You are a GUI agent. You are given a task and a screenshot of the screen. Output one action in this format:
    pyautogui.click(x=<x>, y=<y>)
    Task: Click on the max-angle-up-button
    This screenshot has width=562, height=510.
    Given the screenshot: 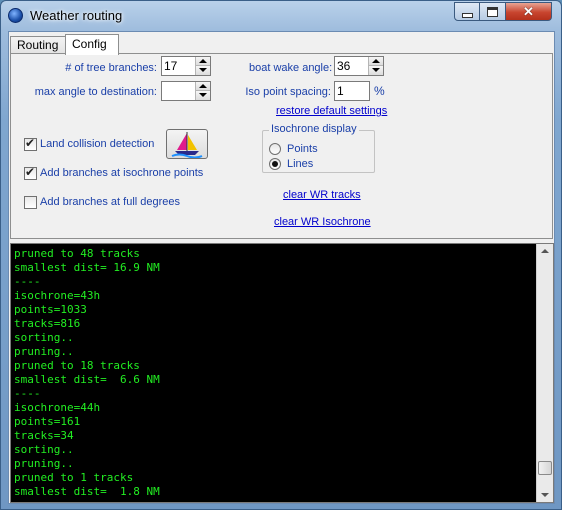 What is the action you would take?
    pyautogui.click(x=203, y=86)
    